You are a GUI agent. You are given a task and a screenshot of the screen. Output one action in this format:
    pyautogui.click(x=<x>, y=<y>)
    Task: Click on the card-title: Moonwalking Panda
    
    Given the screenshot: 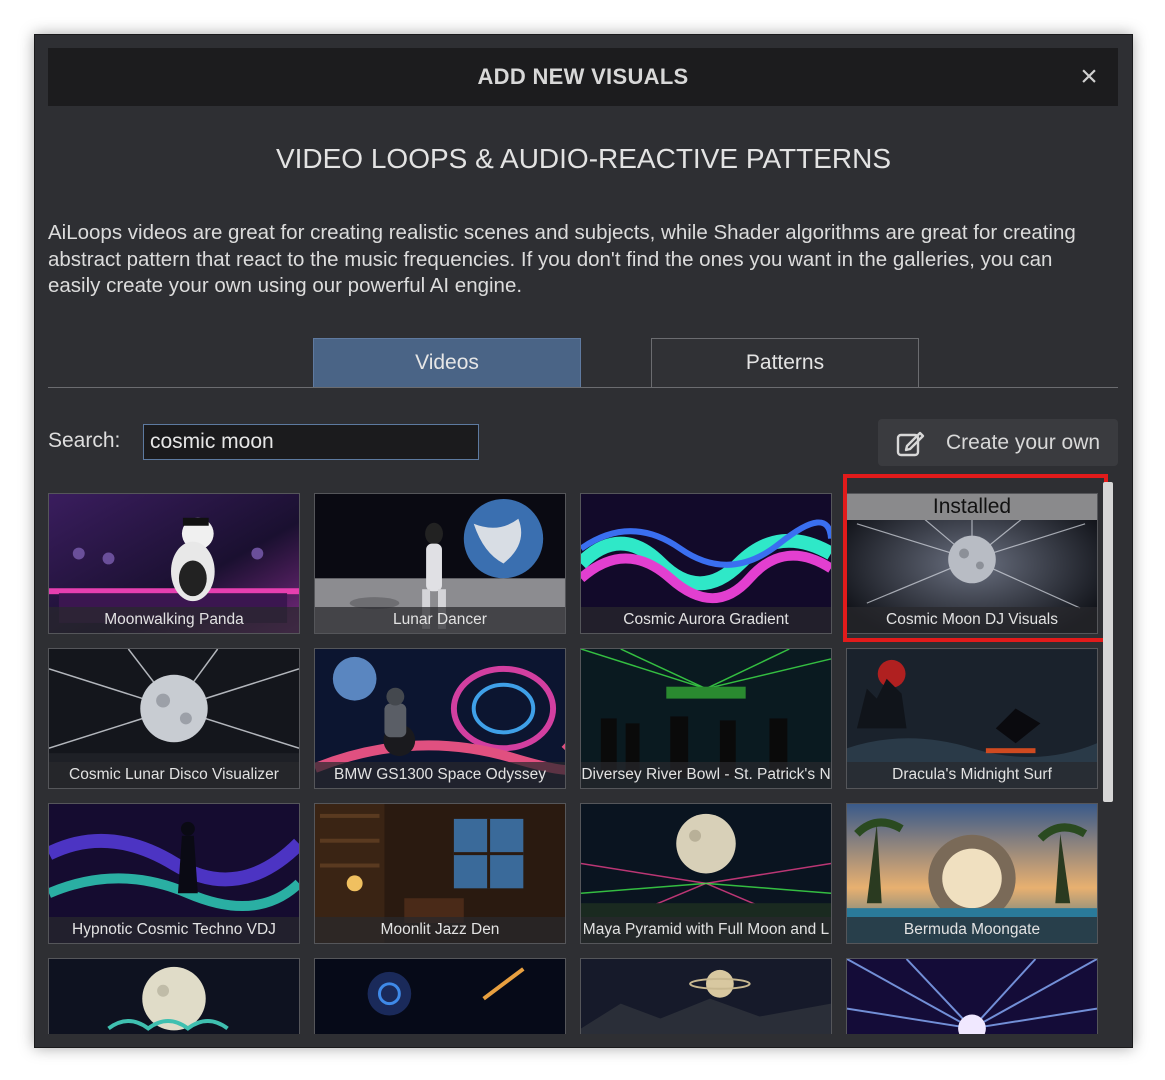 What is the action you would take?
    pyautogui.click(x=174, y=620)
    